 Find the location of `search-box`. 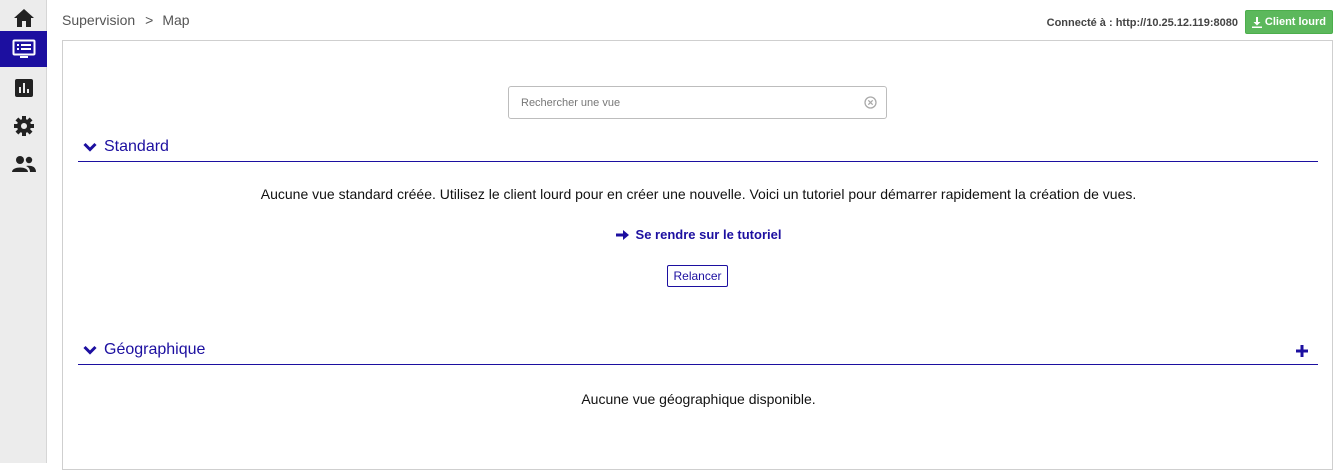

search-box is located at coordinates (697, 102).